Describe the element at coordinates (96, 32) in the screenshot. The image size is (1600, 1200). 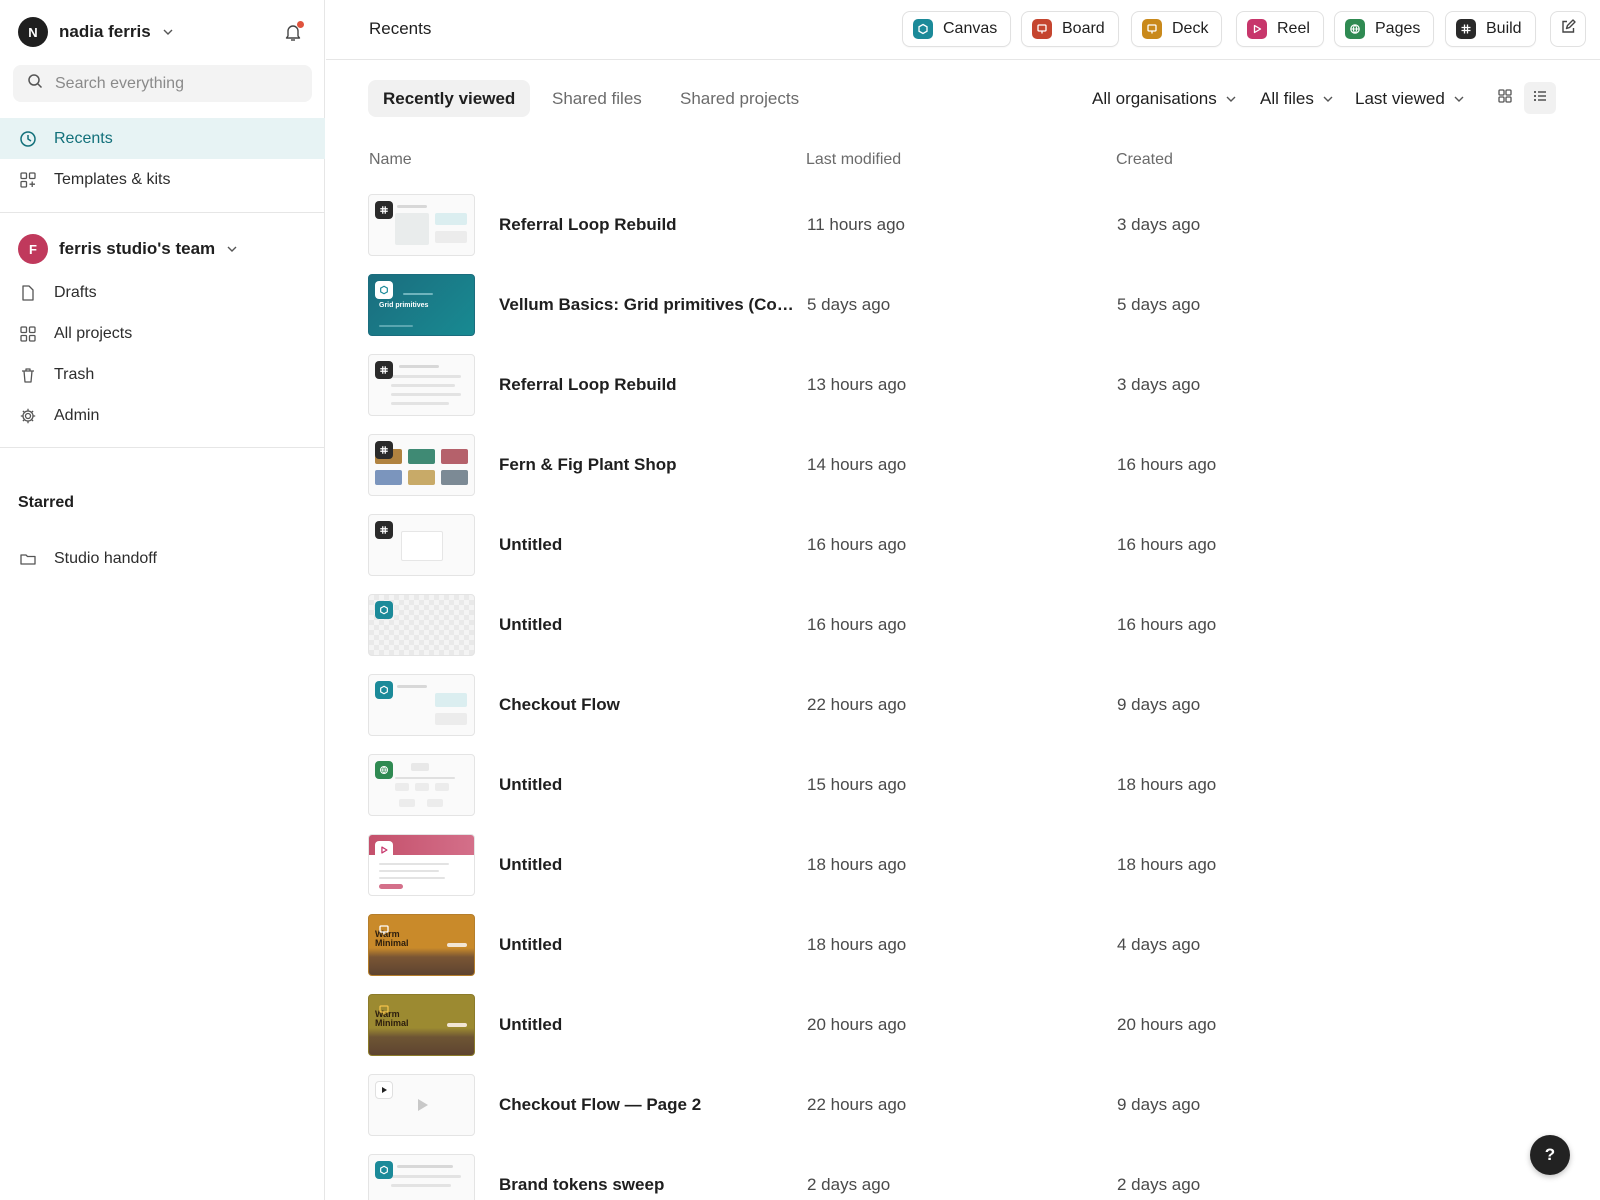
I see `user-menu: N nadia ferris` at that location.